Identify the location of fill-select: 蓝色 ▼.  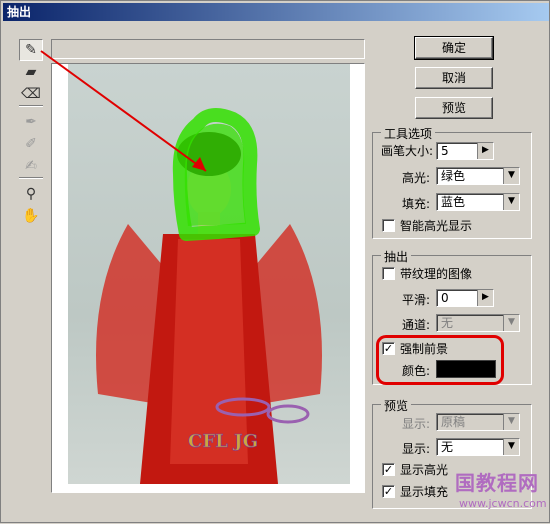
(478, 202).